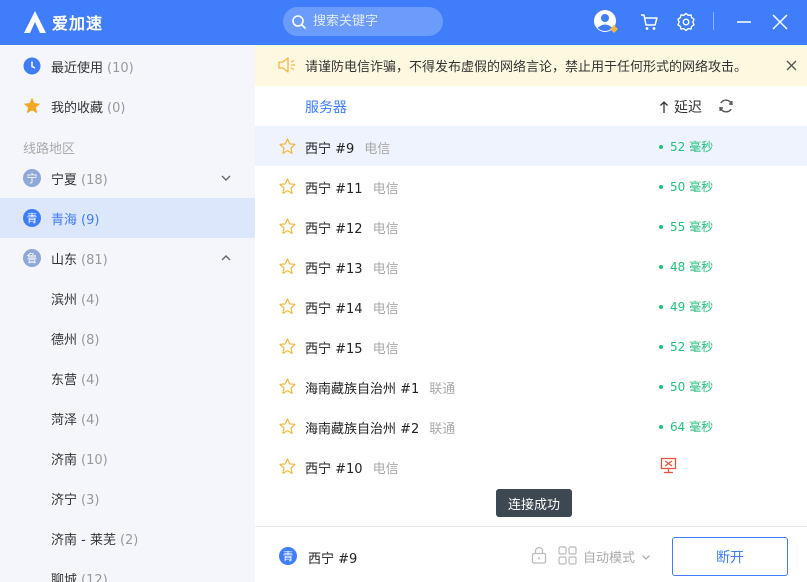 This screenshot has height=582, width=807. What do you see at coordinates (326, 107) in the screenshot?
I see `server-column-header: 服务器` at bounding box center [326, 107].